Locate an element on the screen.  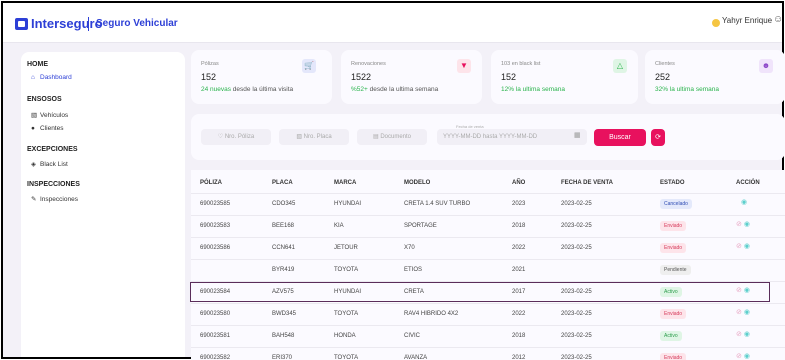
table-cell: 690023581 is located at coordinates (215, 336).